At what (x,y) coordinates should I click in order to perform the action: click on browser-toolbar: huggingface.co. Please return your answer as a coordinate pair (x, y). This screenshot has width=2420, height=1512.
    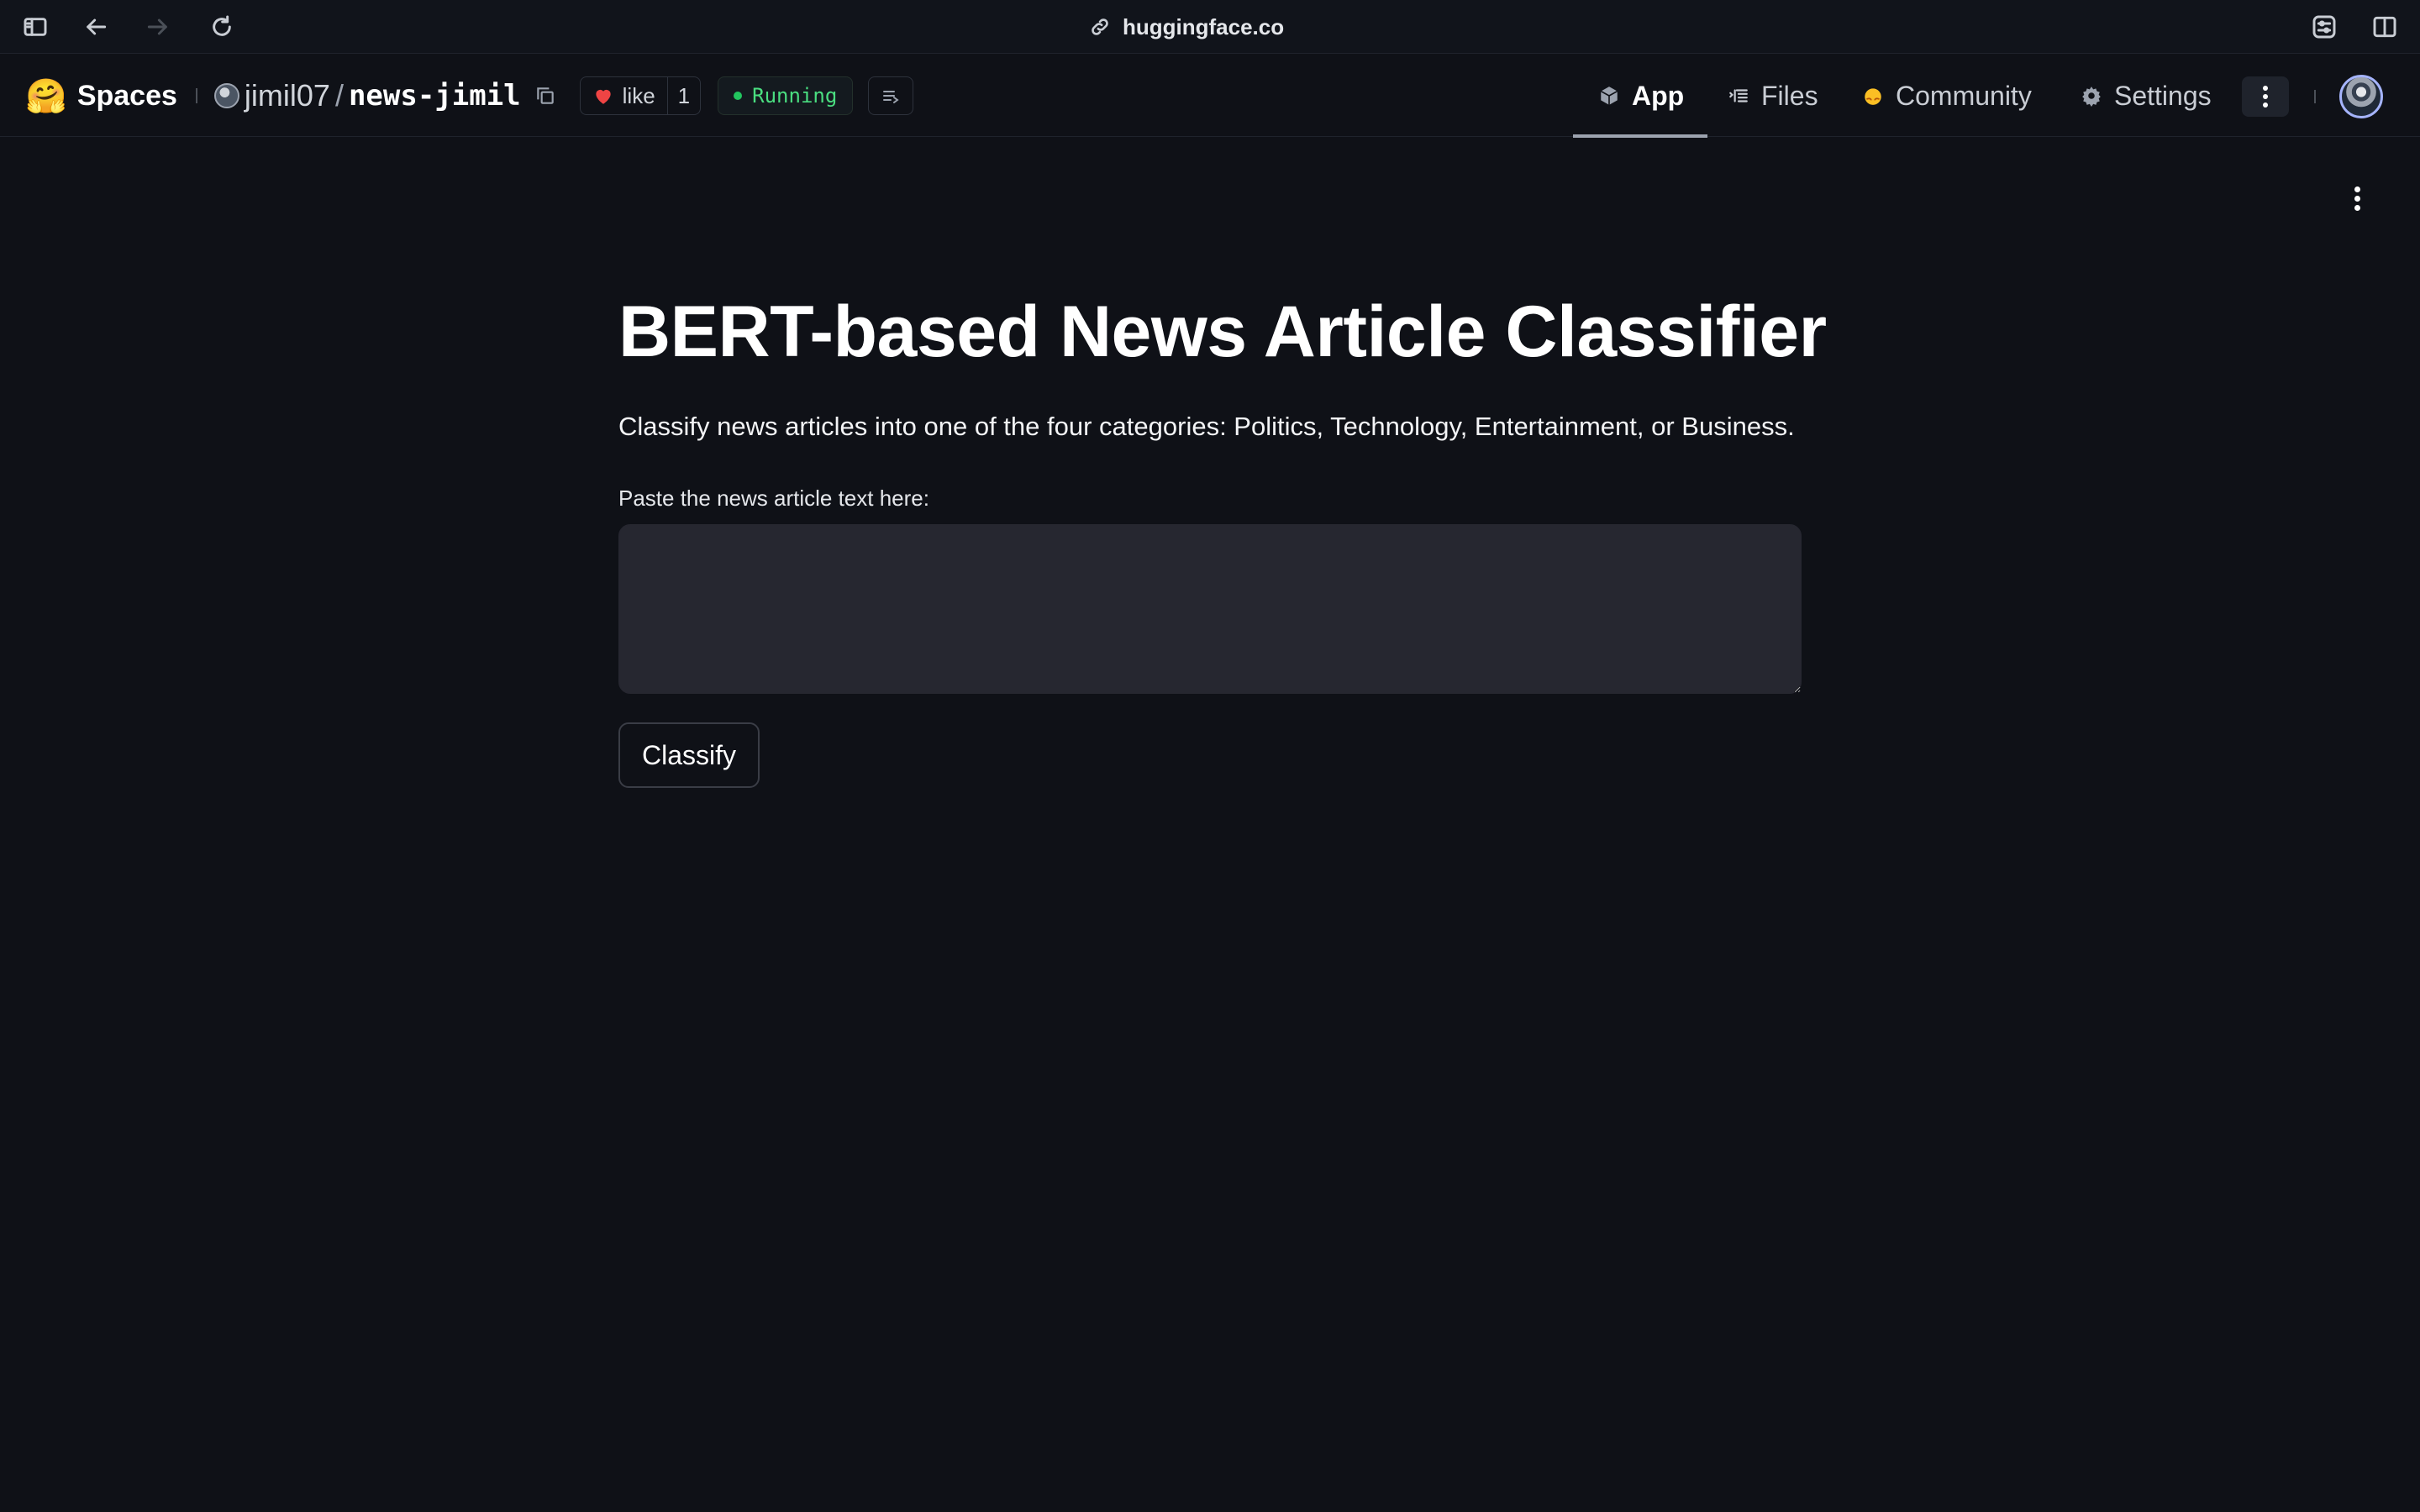
    Looking at the image, I should click on (1210, 27).